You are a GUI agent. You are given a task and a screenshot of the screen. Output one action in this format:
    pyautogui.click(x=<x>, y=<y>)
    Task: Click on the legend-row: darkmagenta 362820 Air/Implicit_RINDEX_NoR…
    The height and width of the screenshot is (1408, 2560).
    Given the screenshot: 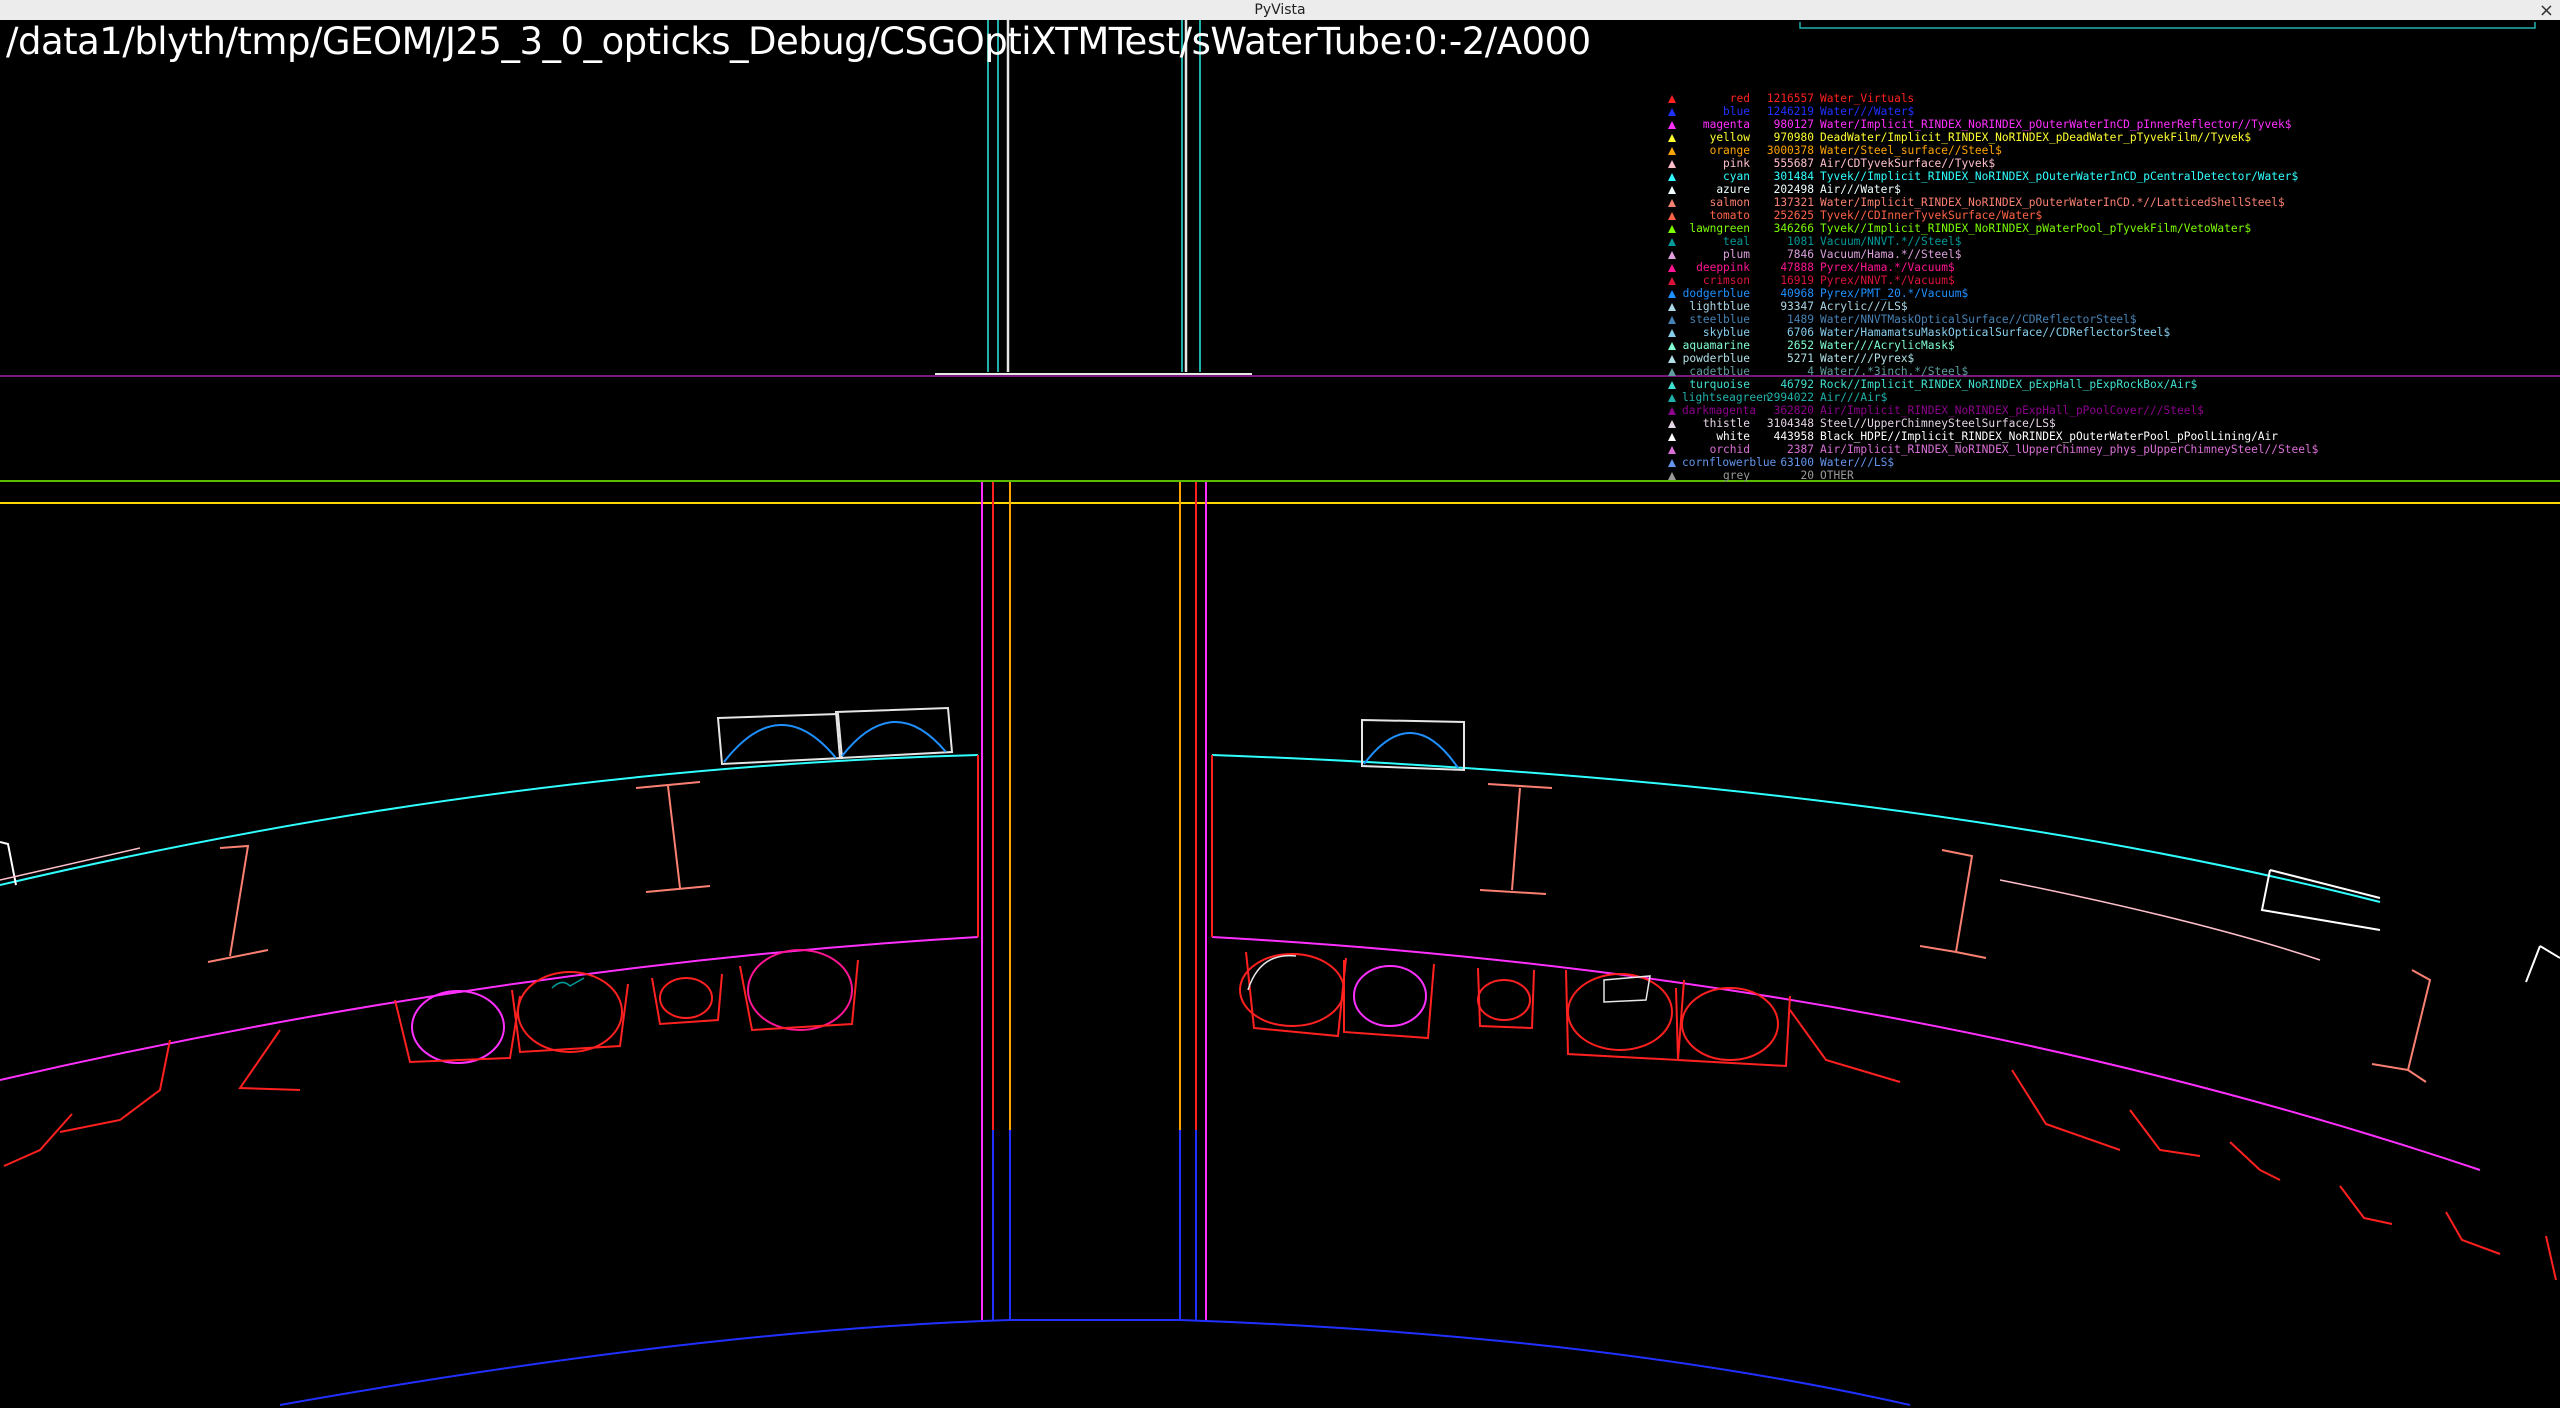 What is the action you would take?
    pyautogui.click(x=1993, y=410)
    